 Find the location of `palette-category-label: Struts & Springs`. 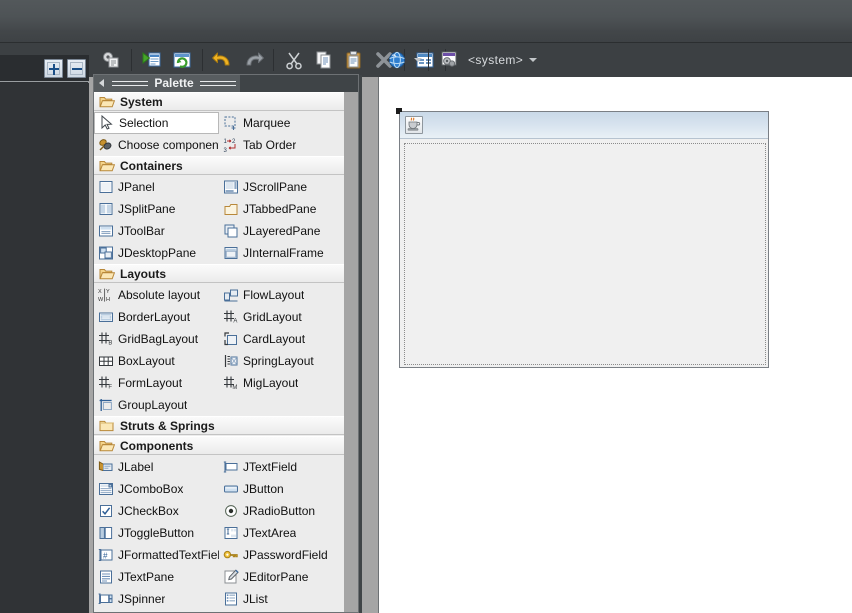

palette-category-label: Struts & Springs is located at coordinates (167, 425).